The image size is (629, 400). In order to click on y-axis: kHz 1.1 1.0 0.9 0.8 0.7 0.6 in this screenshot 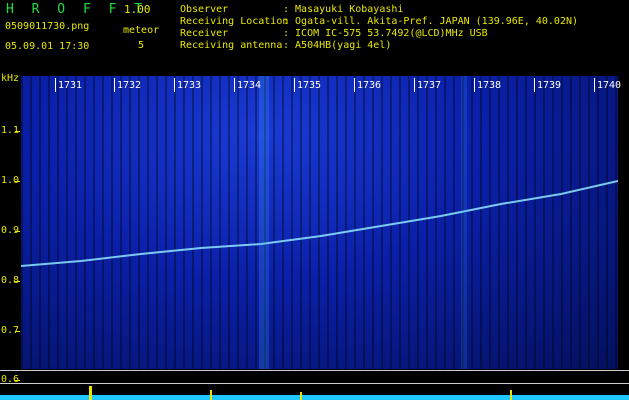, I will do `click(10, 236)`.